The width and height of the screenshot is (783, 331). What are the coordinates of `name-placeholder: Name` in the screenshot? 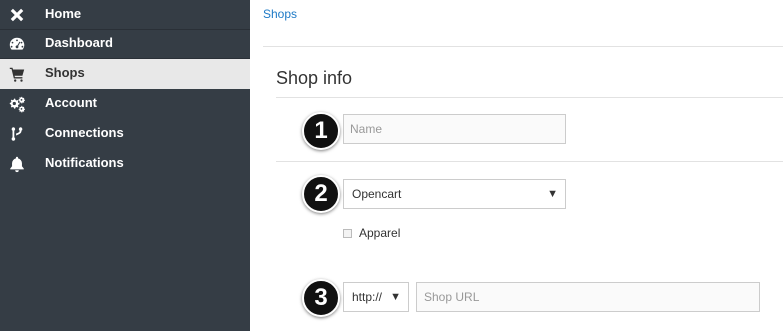 It's located at (366, 129).